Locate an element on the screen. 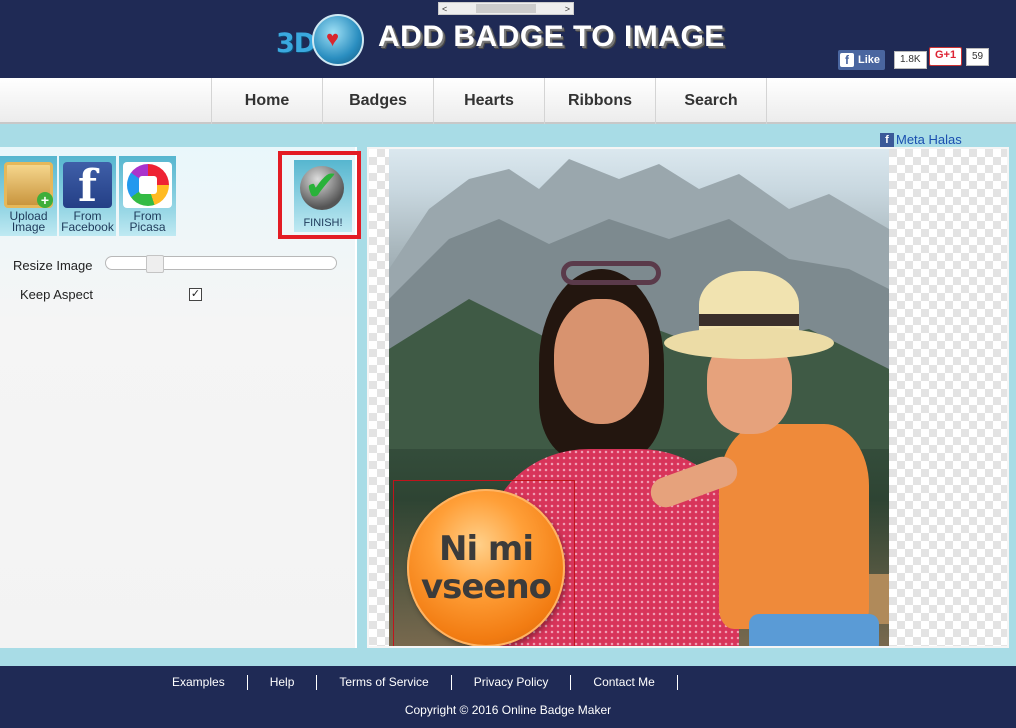 Image resolution: width=1016 pixels, height=728 pixels. site-title: ADD BADGE TO IMAGE is located at coordinates (551, 36).